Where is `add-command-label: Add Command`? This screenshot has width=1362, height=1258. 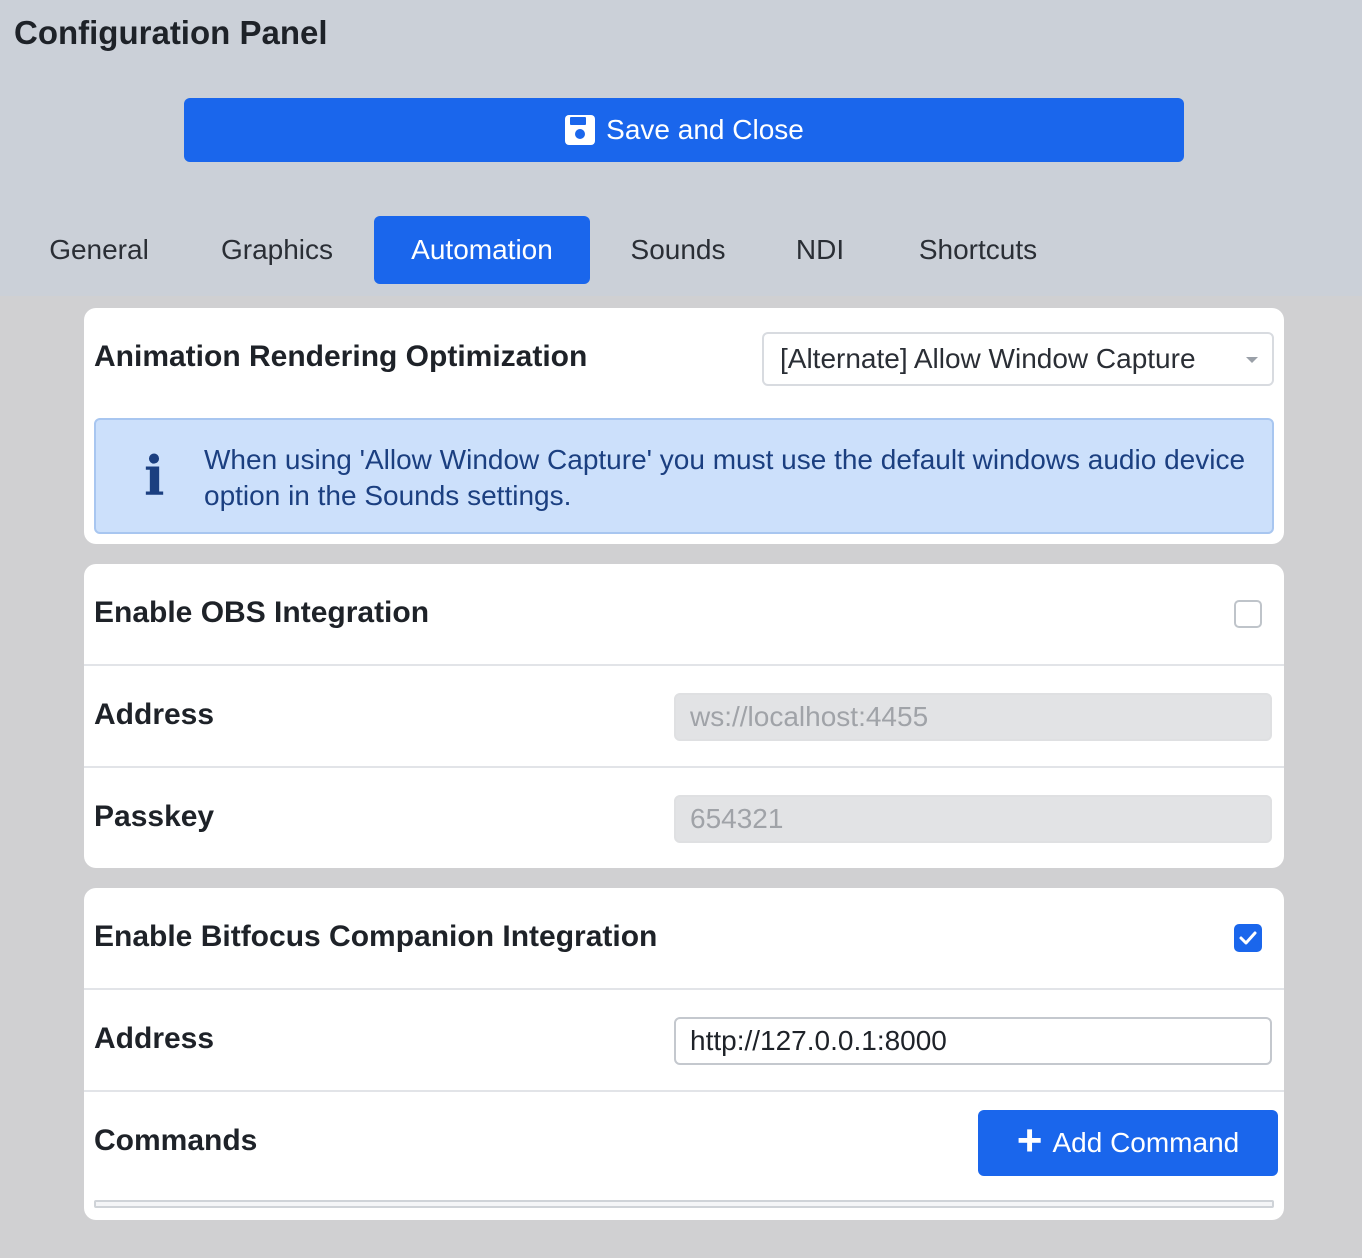
add-command-label: Add Command is located at coordinates (1146, 1142).